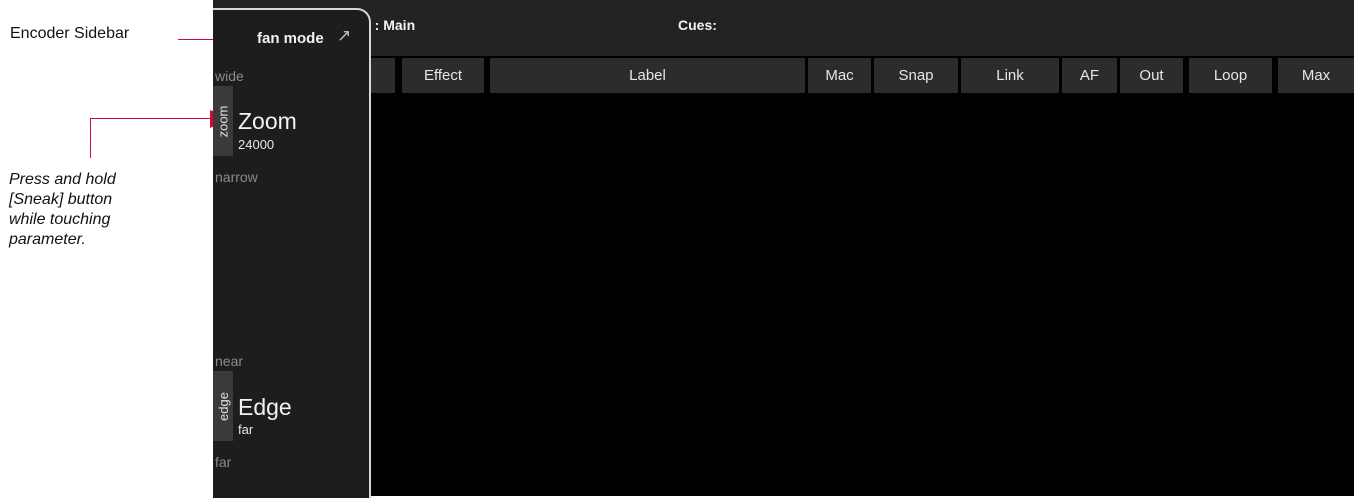 This screenshot has height=498, width=1354. I want to click on zoom-parameter-value: 24000, so click(256, 144).